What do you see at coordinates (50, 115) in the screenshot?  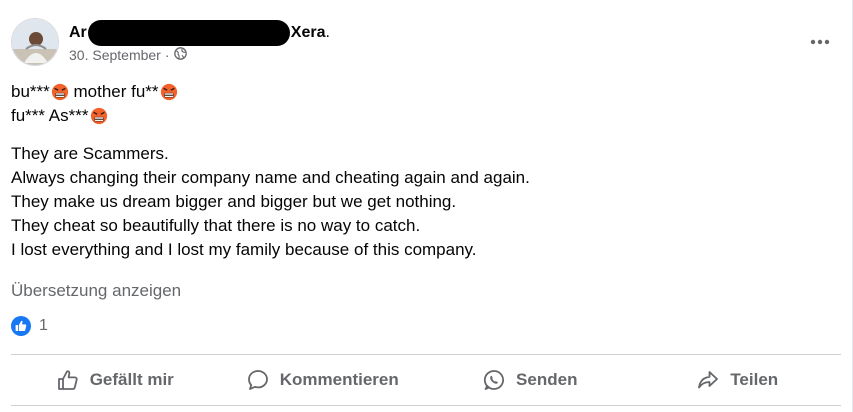 I see `post-text: fu*** As***` at bounding box center [50, 115].